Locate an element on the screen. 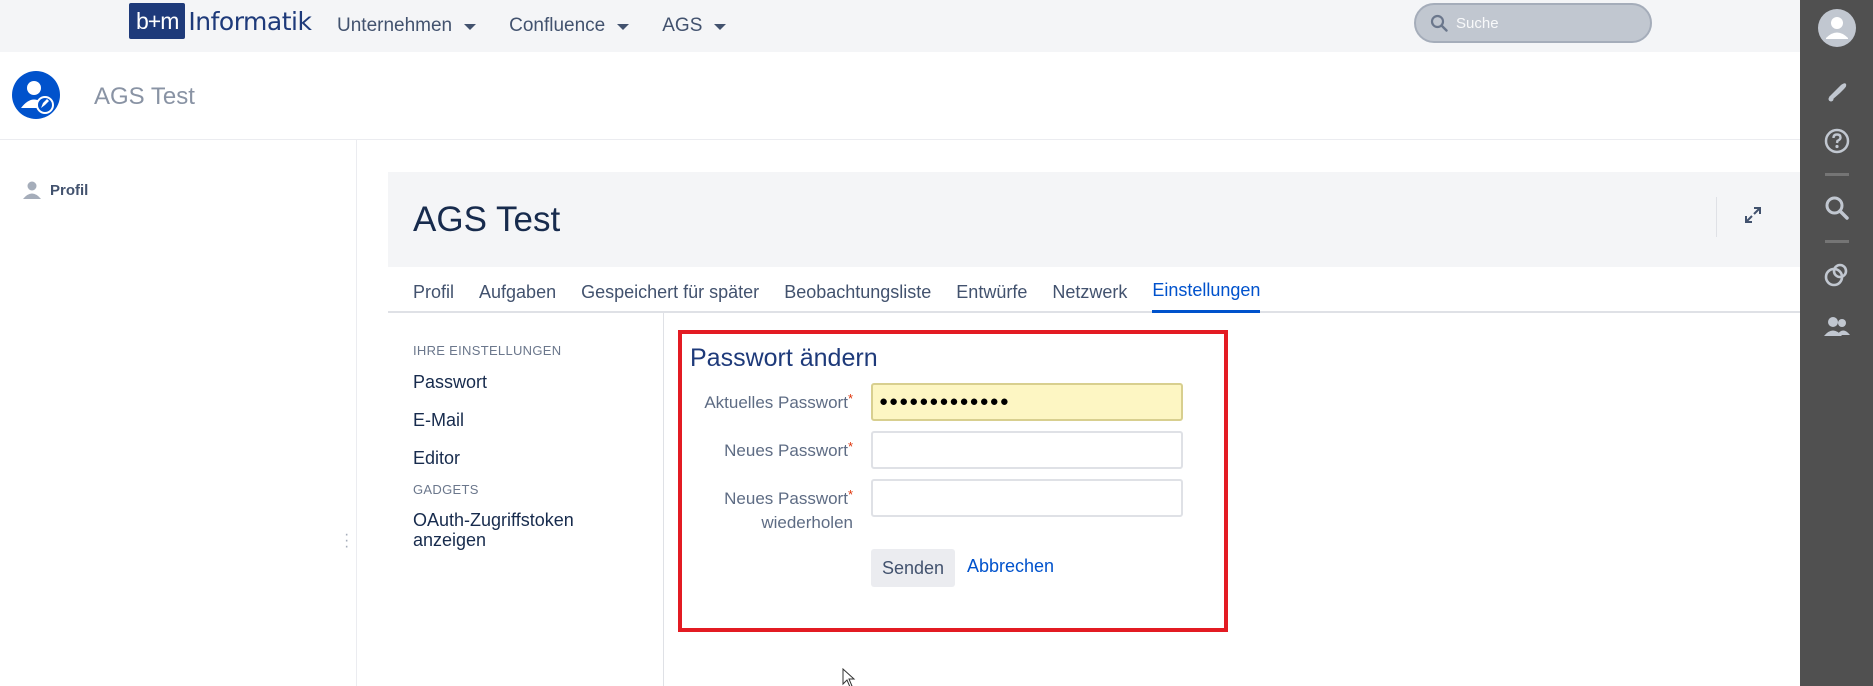 This screenshot has height=686, width=1873. mouse-cursor-icon is located at coordinates (849, 676).